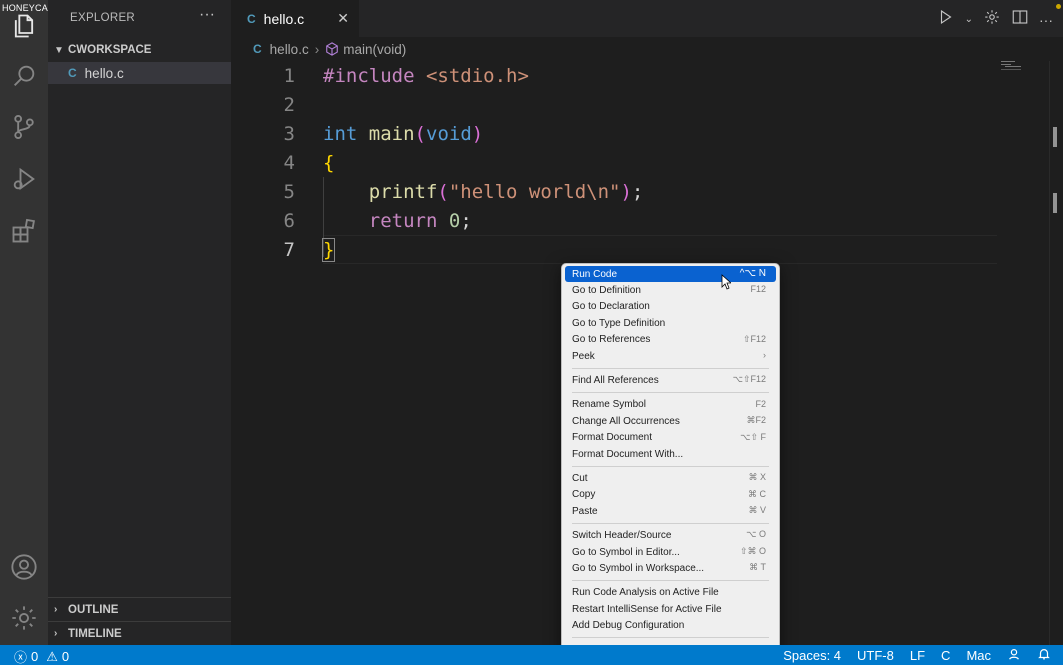 This screenshot has width=1063, height=665. What do you see at coordinates (978, 655) in the screenshot?
I see `platform-status: Mac` at bounding box center [978, 655].